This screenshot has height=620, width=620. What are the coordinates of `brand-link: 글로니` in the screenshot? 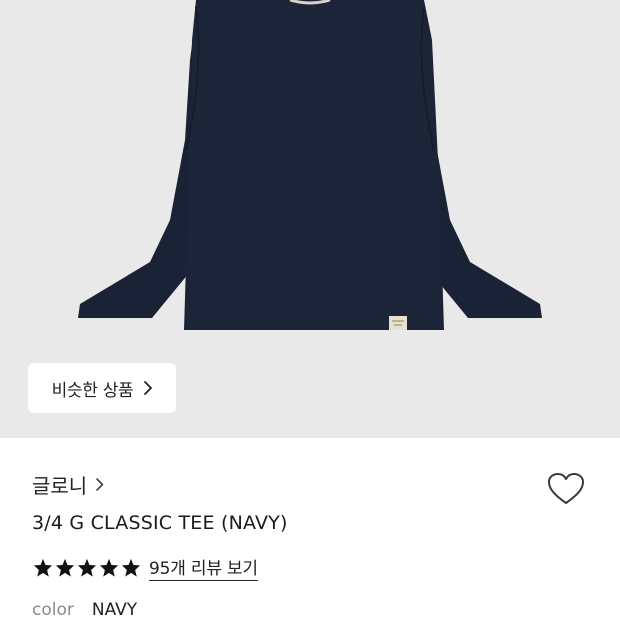 It's located at (68, 484).